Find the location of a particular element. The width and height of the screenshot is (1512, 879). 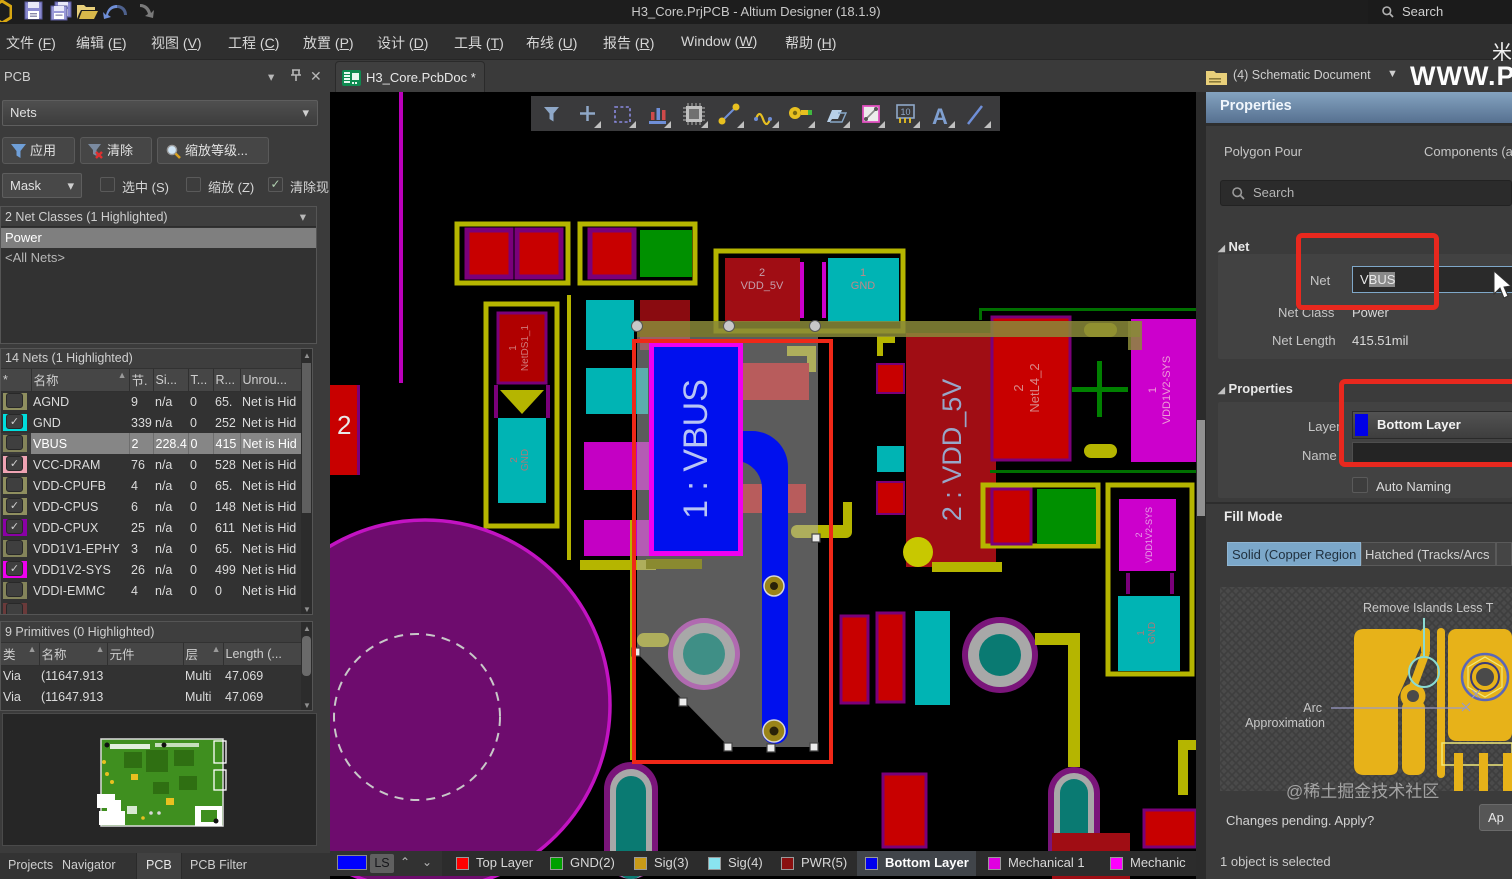

svg-text: 10 is located at coordinates (905, 112).